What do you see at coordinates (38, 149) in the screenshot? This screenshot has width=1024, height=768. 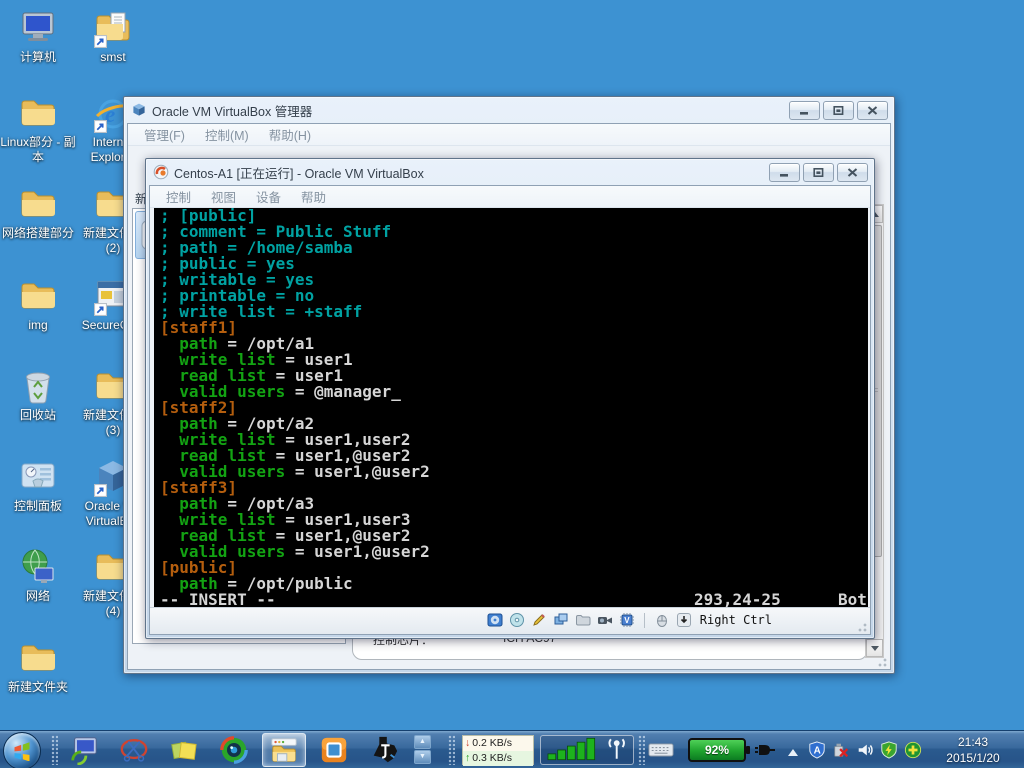 I see `desktop-icon-label: Linux部分 - 副本` at bounding box center [38, 149].